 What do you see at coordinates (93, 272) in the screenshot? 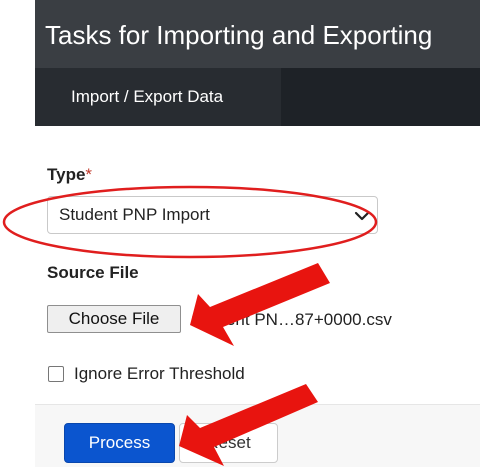
I see `source-file-label: Source File` at bounding box center [93, 272].